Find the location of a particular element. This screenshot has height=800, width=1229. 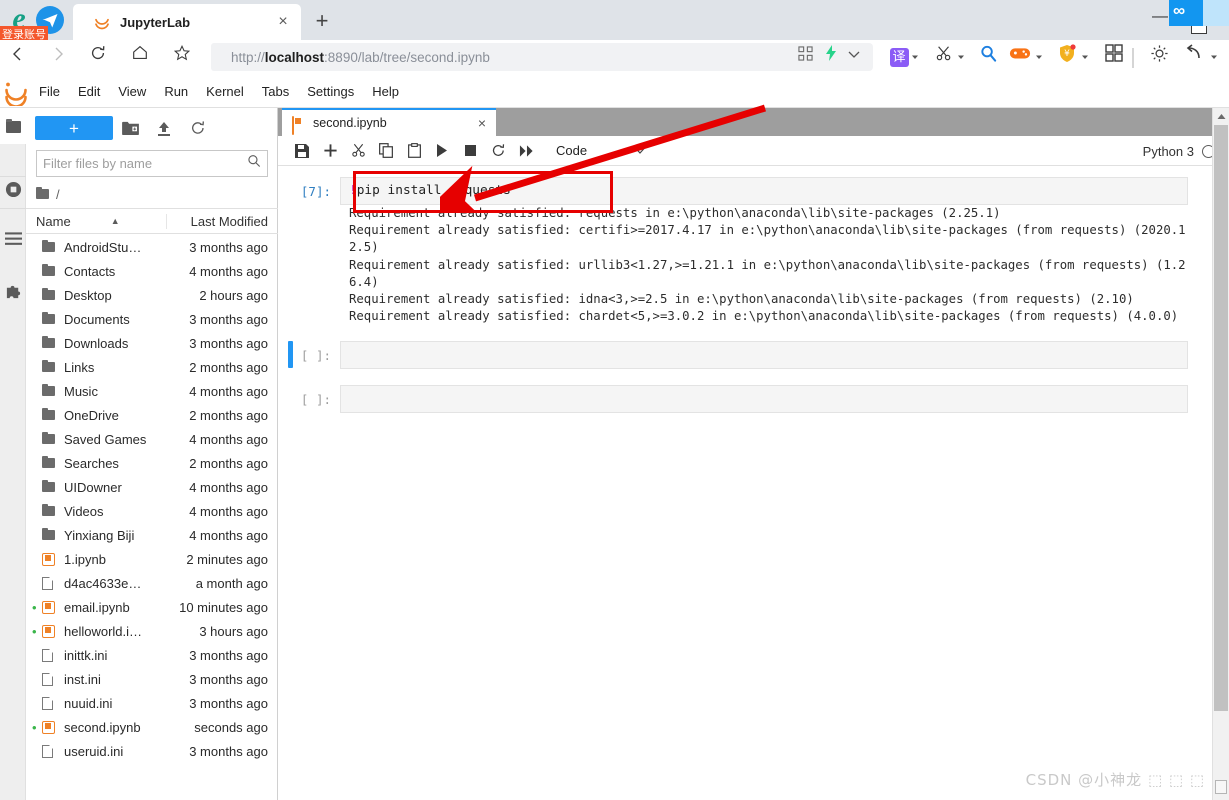

shield-icon: ¥ is located at coordinates (1067, 57).